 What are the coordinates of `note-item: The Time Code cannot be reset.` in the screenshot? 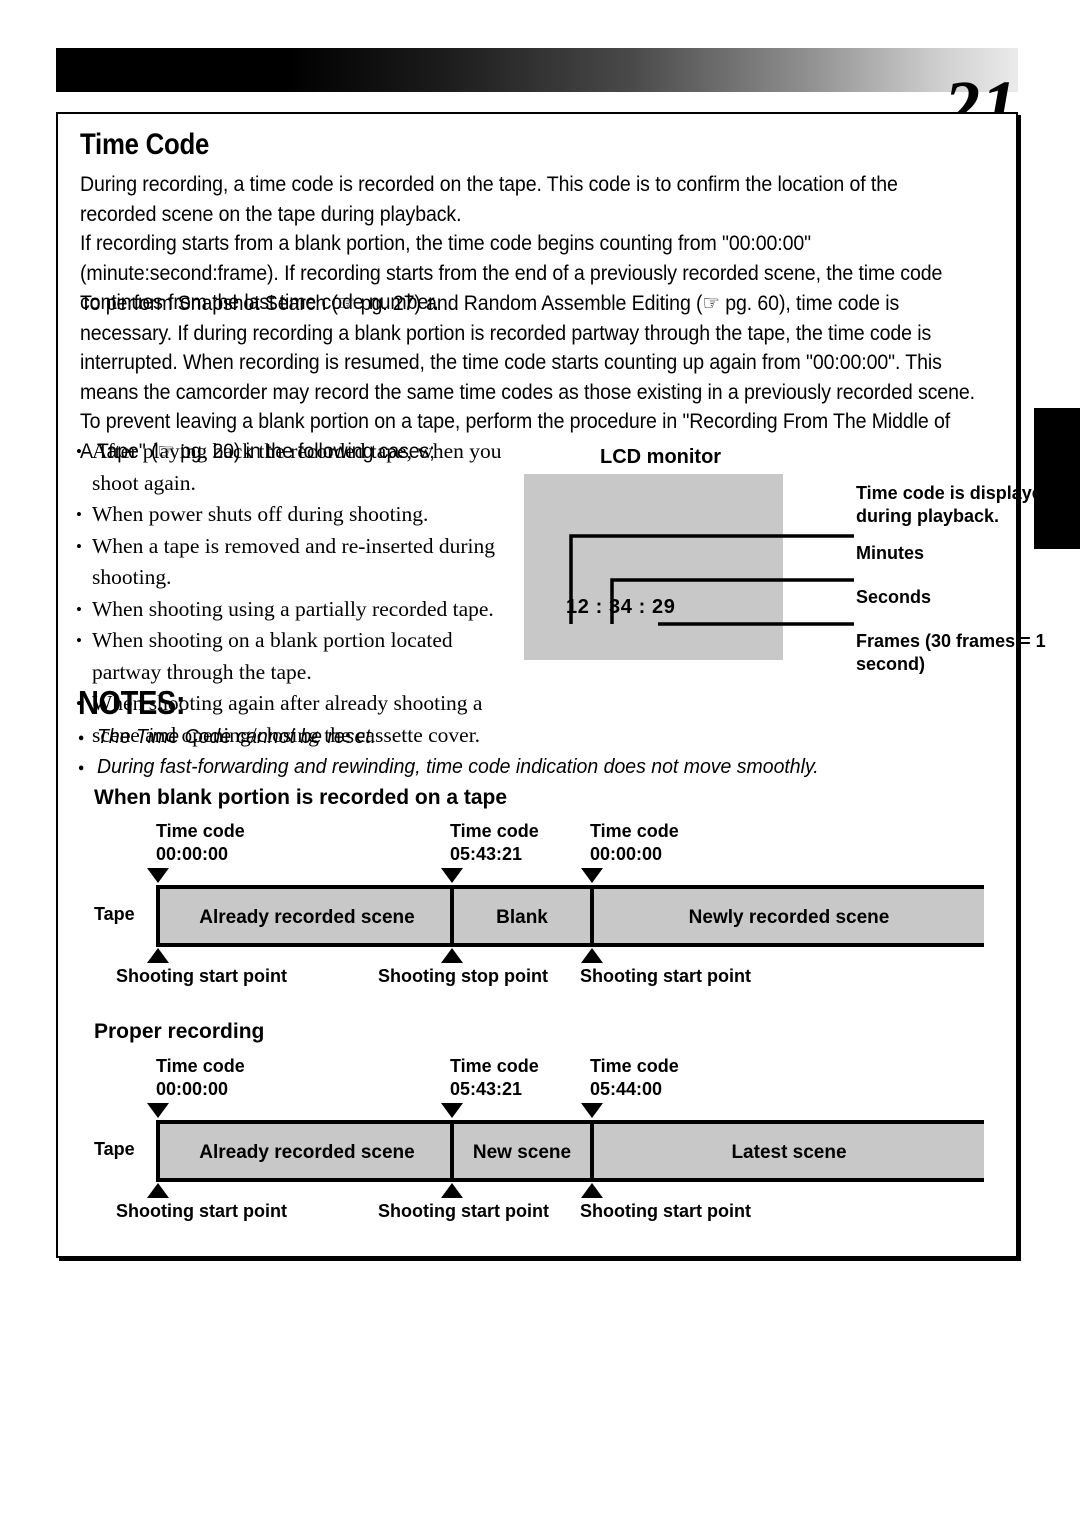 It's located at (496, 737).